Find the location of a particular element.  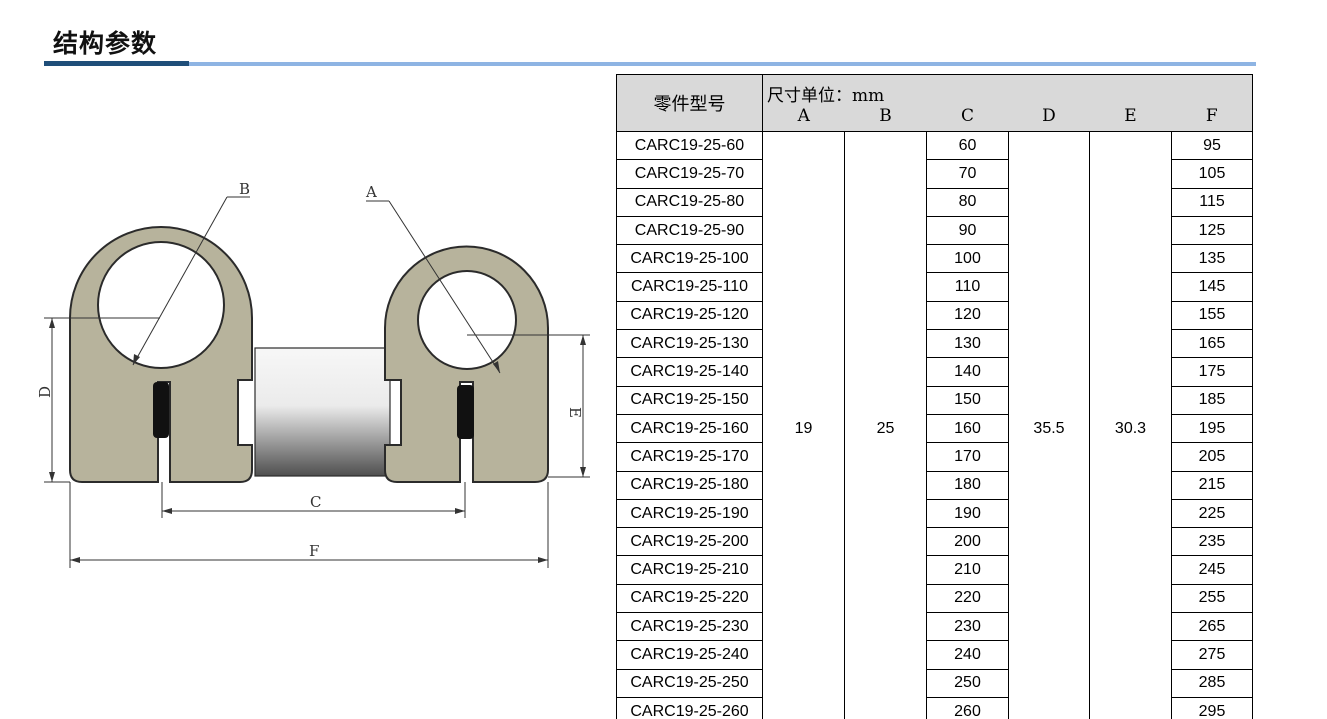

cell-c: 140 is located at coordinates (967, 372).